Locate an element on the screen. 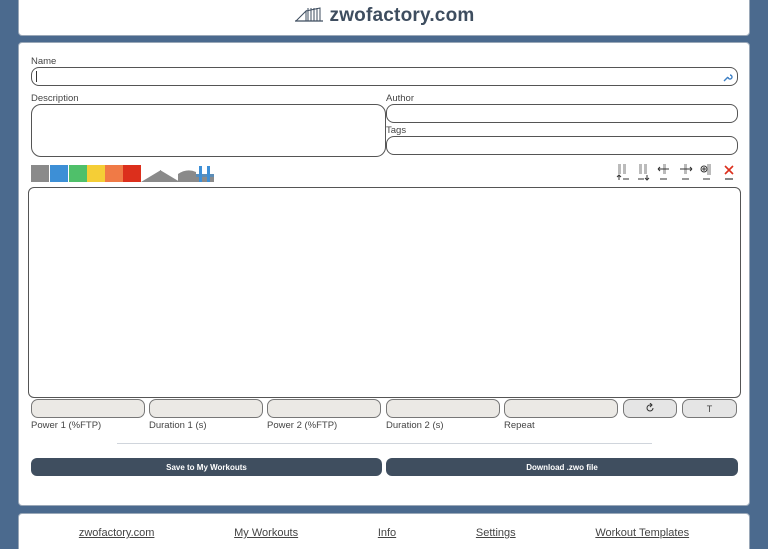 This screenshot has height=549, width=768. move-up-icon is located at coordinates (623, 172).